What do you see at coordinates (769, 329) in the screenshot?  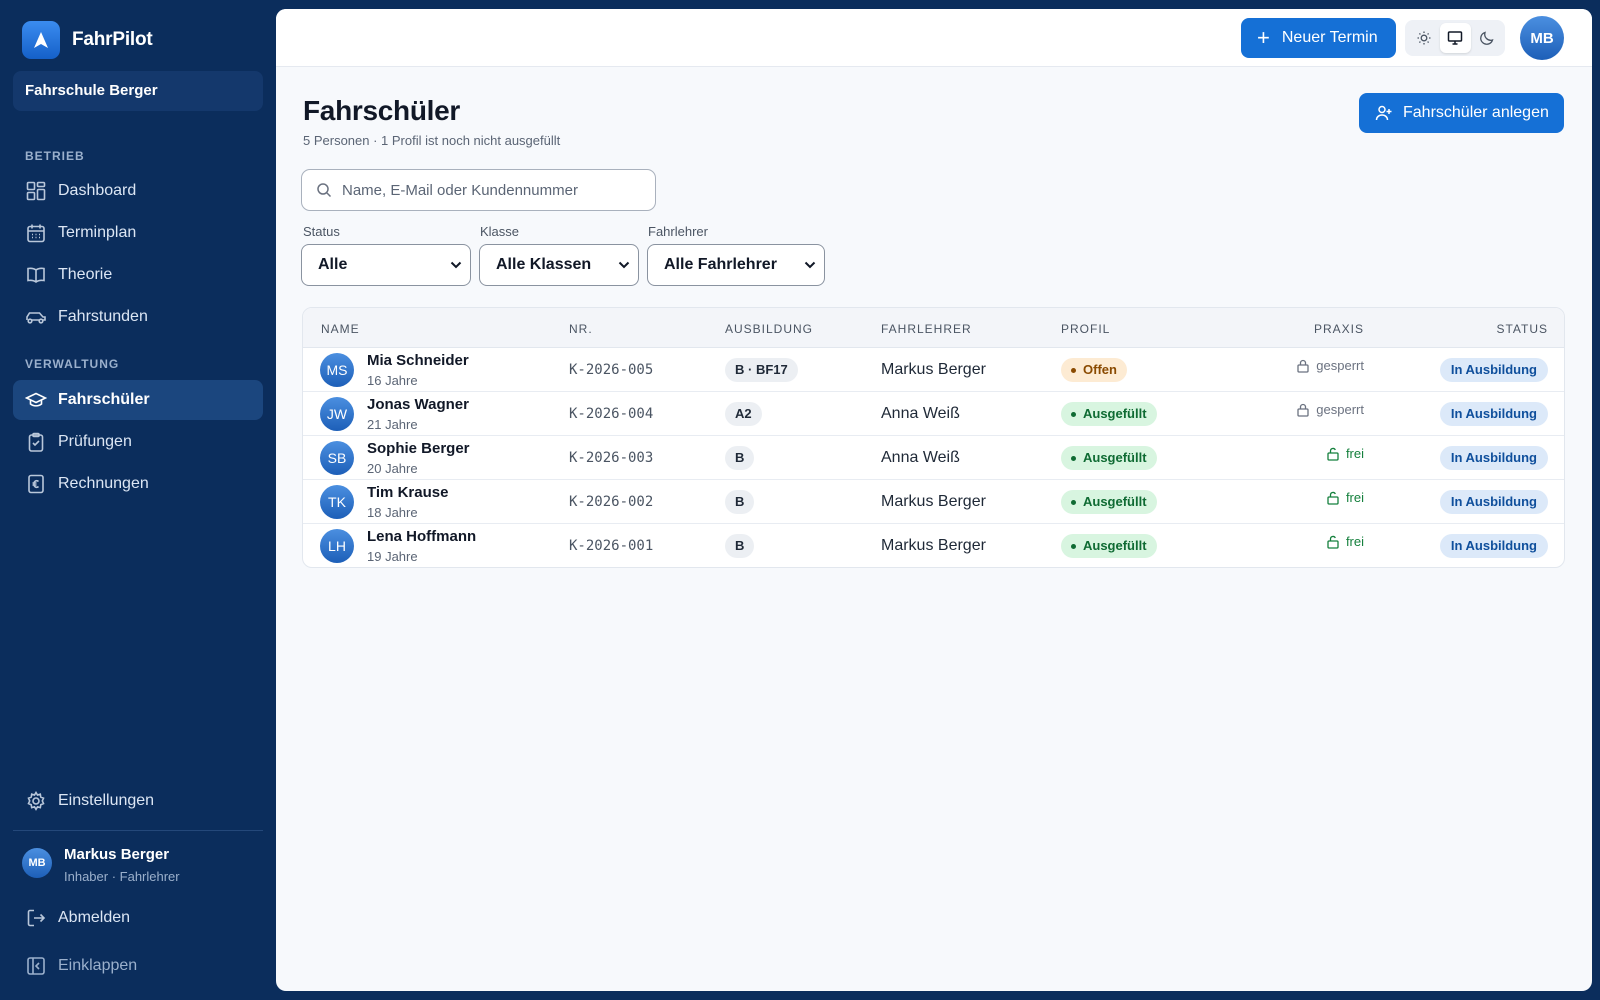 I see `column-header-ausbildung: AUSBILDUNG` at bounding box center [769, 329].